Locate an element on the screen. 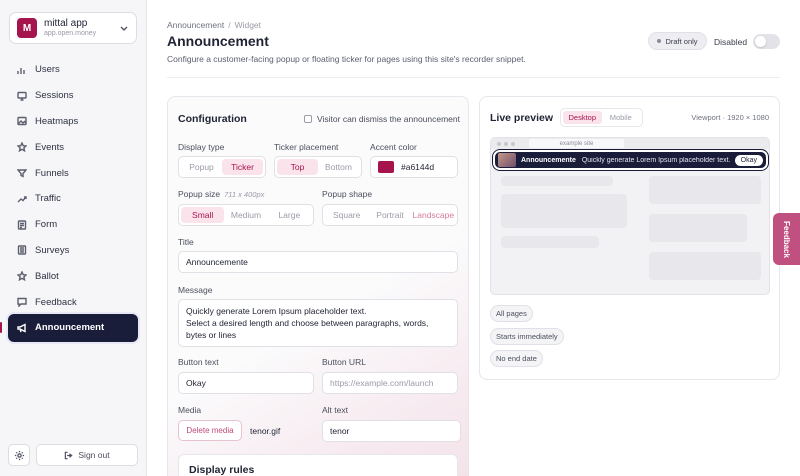 The width and height of the screenshot is (800, 476). ticker-button: Okay is located at coordinates (748, 160).